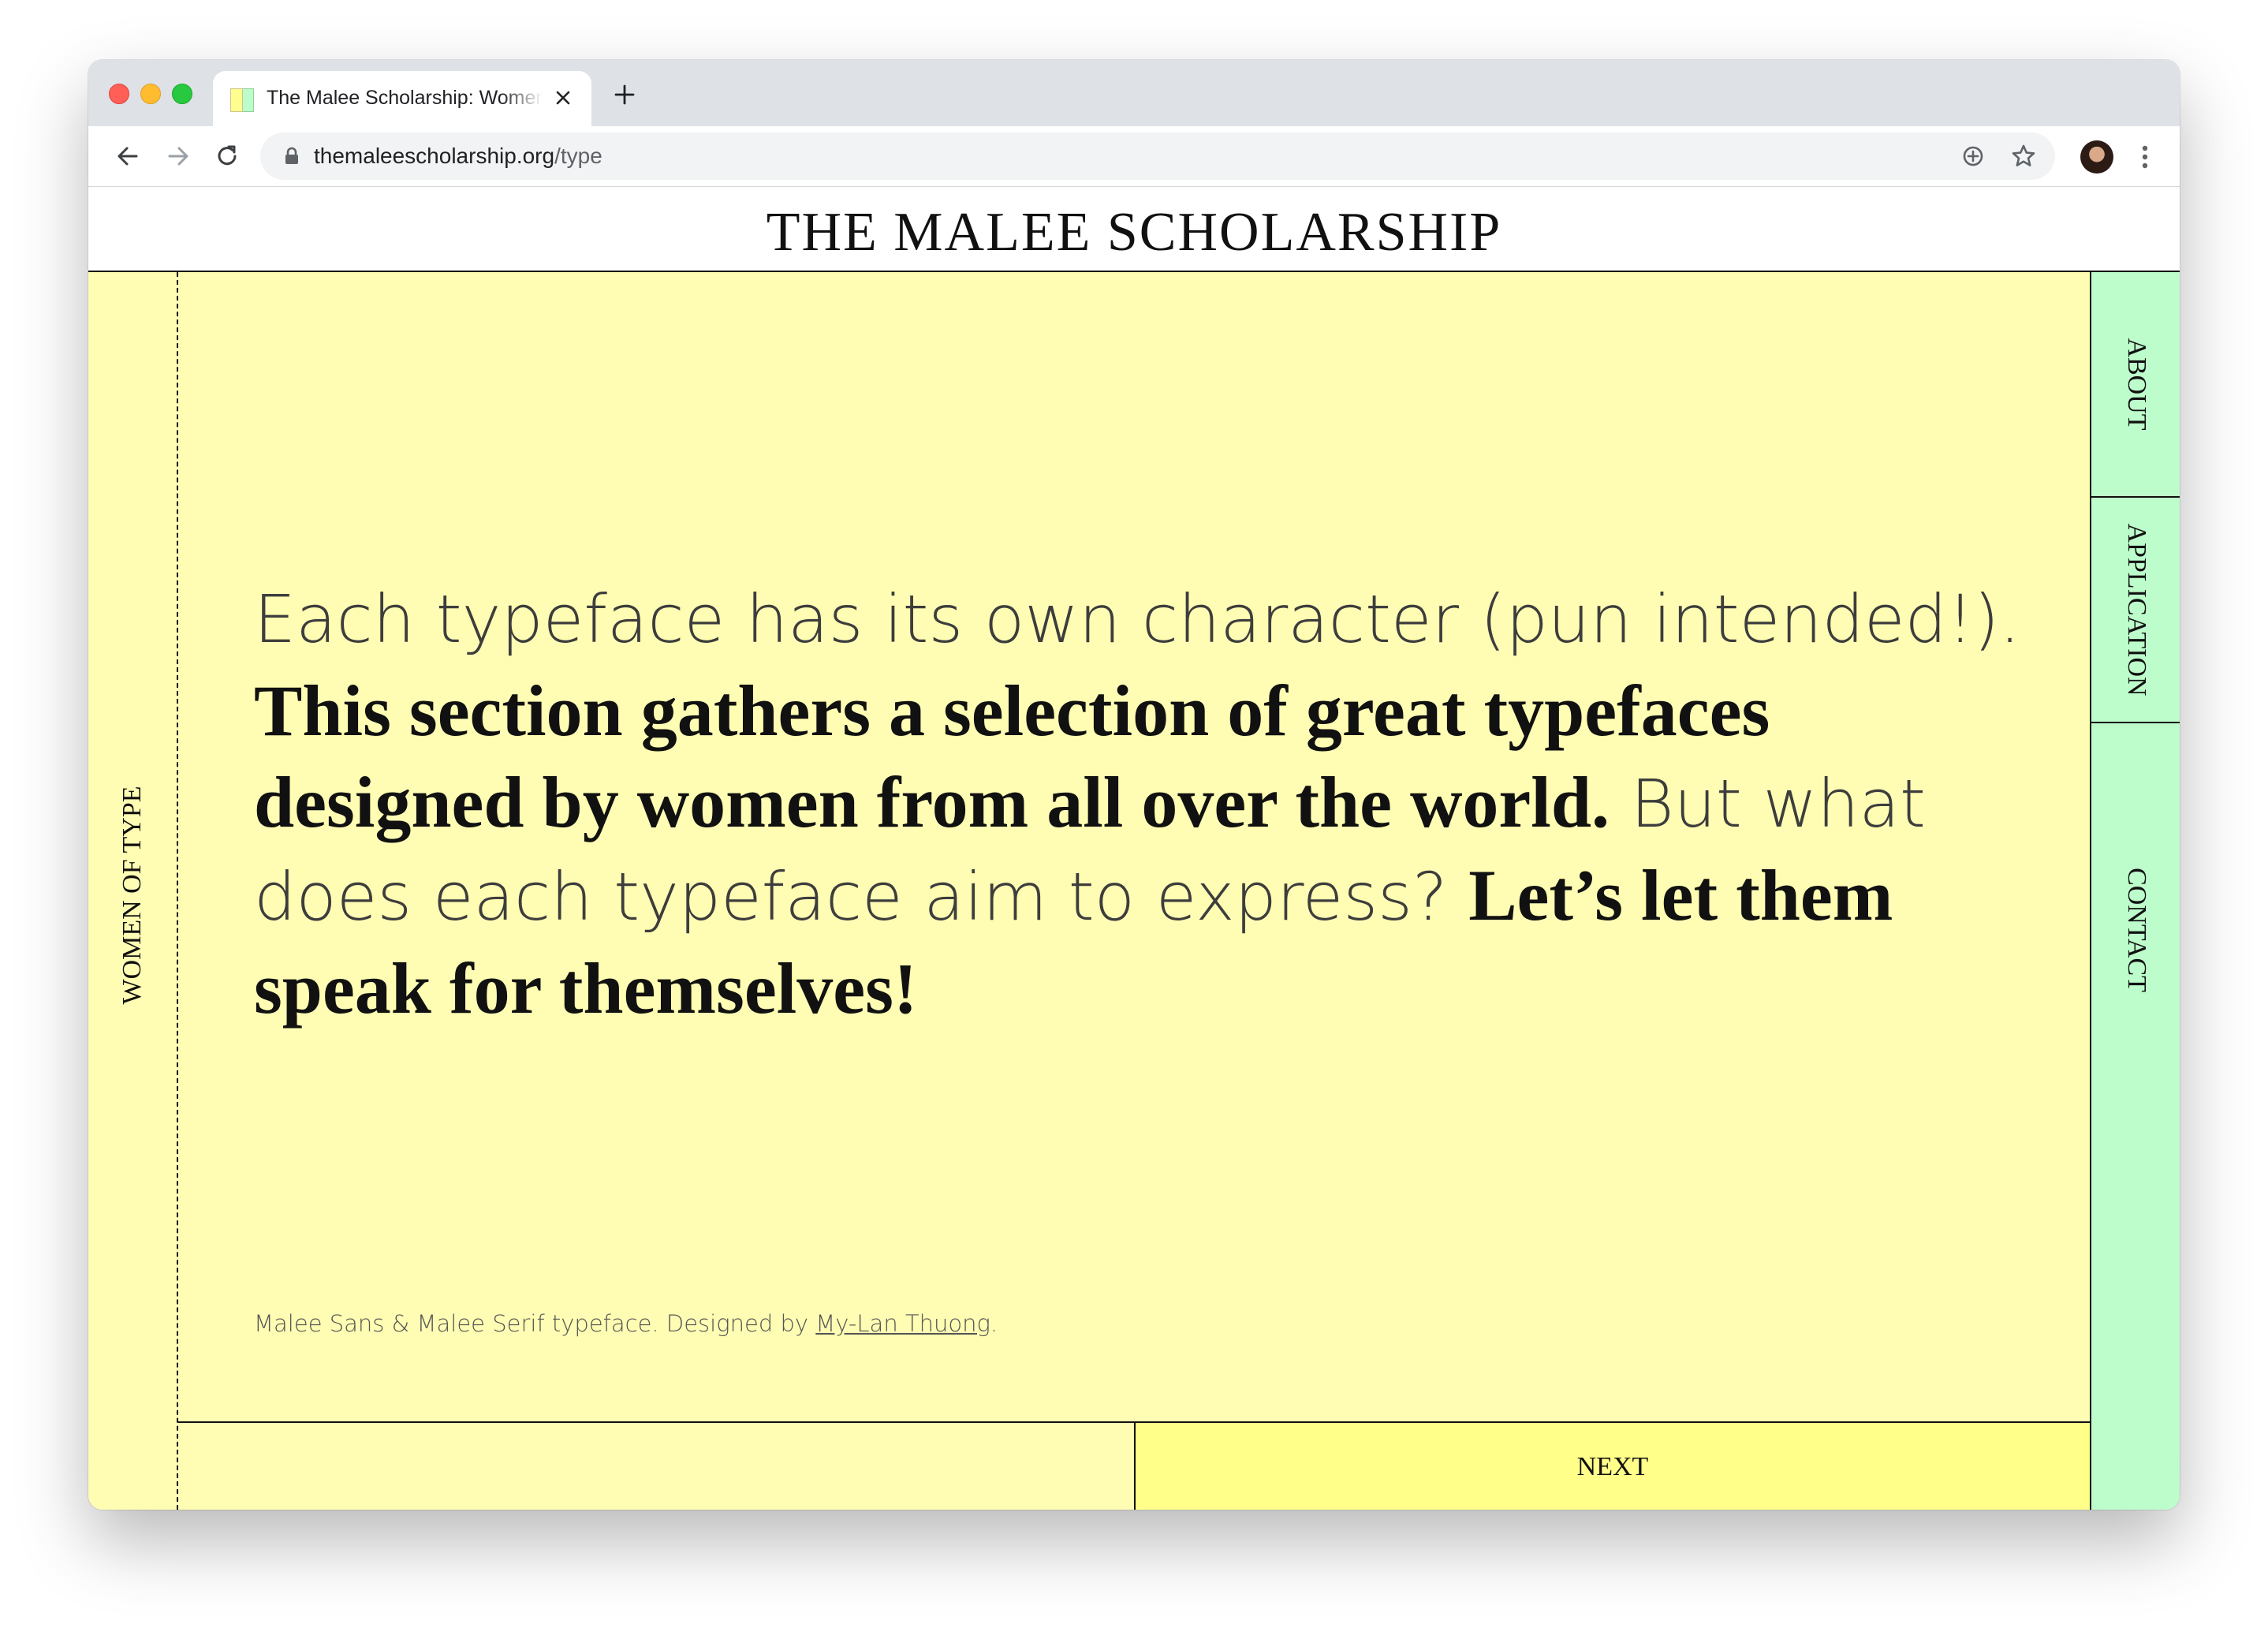 This screenshot has width=2268, height=1628. I want to click on back-button, so click(128, 156).